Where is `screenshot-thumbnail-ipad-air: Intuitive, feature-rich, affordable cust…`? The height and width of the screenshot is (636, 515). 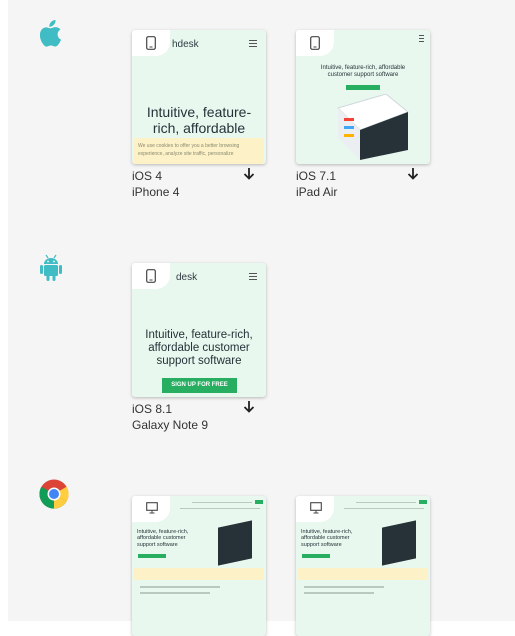
screenshot-thumbnail-ipad-air: Intuitive, feature-rich, affordable cust… is located at coordinates (363, 97).